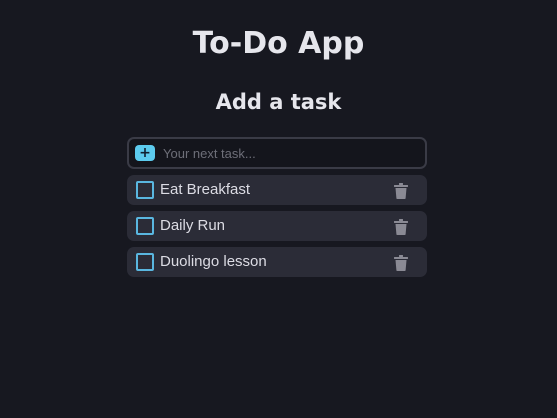 This screenshot has width=557, height=418. What do you see at coordinates (193, 225) in the screenshot?
I see `task-label: Daily Run` at bounding box center [193, 225].